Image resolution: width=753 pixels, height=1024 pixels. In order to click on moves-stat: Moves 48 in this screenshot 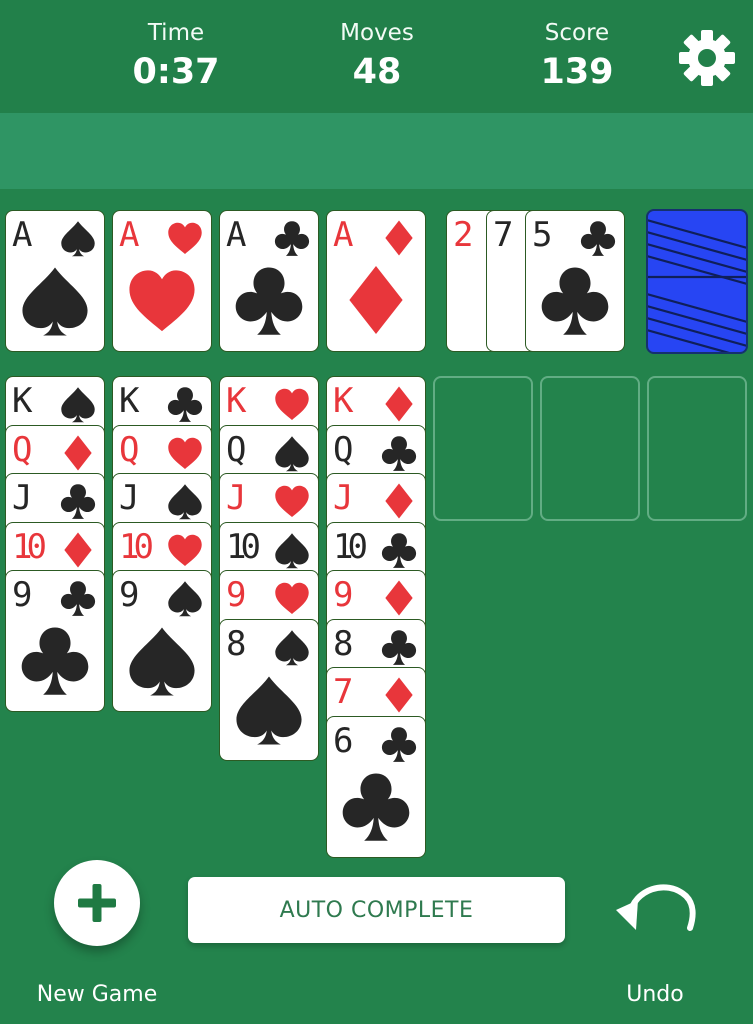, I will do `click(377, 56)`.